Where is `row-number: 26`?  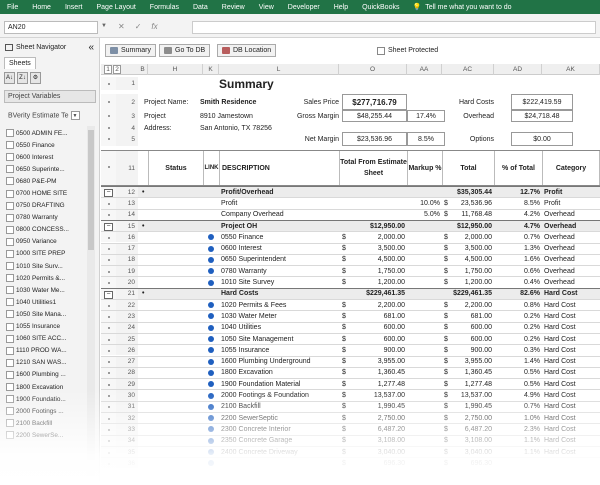
row-number: 26 is located at coordinates (127, 350).